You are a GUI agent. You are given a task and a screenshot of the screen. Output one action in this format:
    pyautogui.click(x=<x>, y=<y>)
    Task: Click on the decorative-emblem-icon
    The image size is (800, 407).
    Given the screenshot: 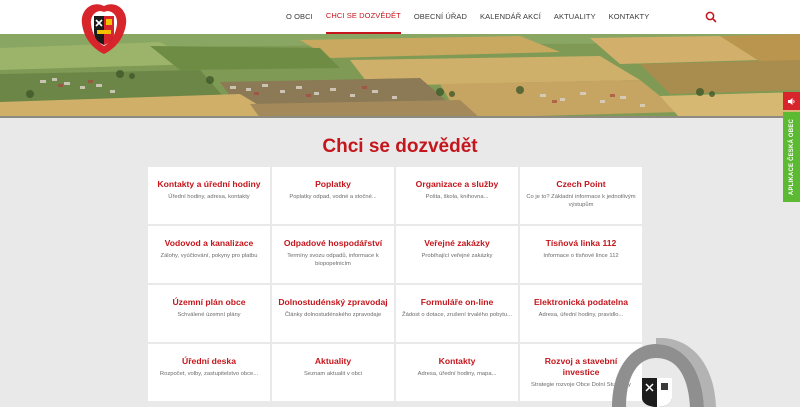 What is the action you would take?
    pyautogui.click(x=664, y=372)
    